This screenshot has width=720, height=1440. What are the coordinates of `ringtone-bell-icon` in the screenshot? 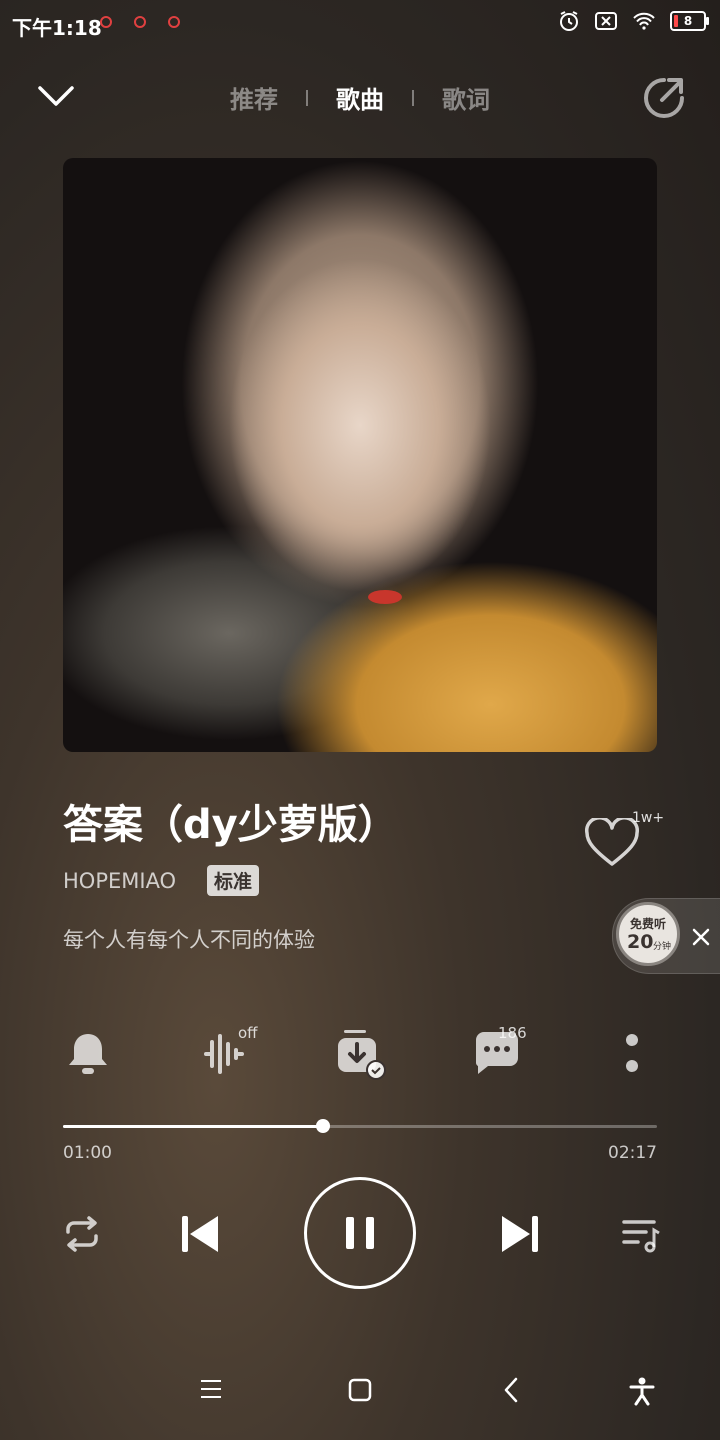 It's located at (88, 1054).